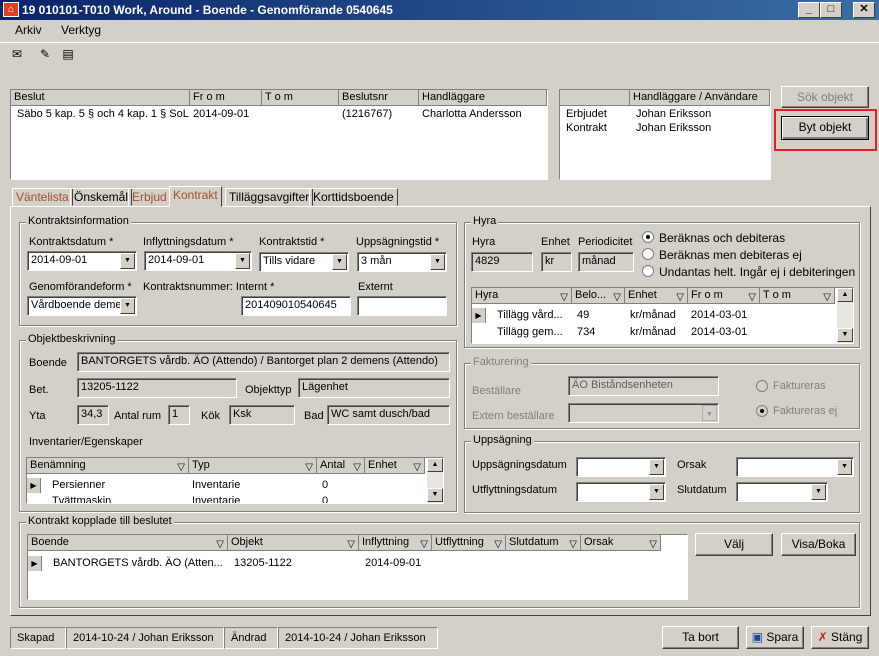  What do you see at coordinates (825, 97) in the screenshot?
I see `search-object-button: Sök objekt` at bounding box center [825, 97].